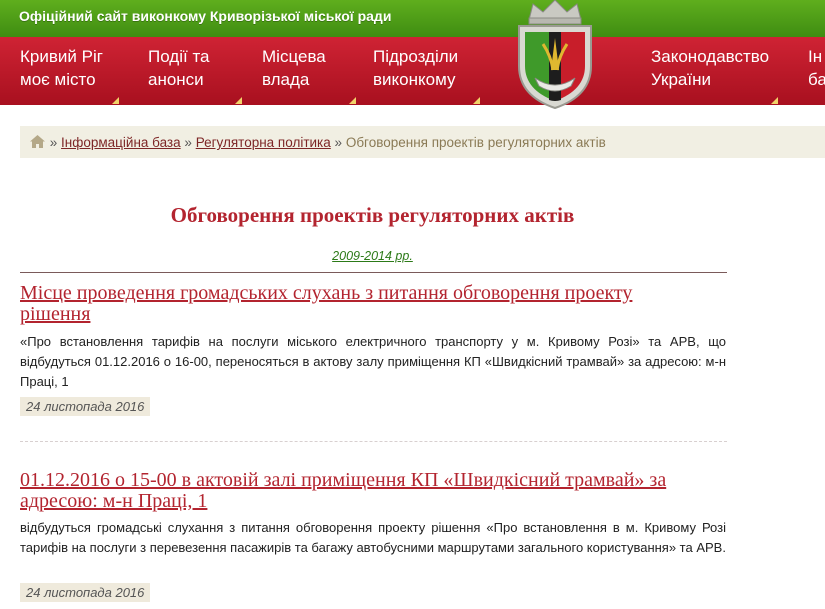  I want to click on nav-item-label: Події та, so click(179, 56).